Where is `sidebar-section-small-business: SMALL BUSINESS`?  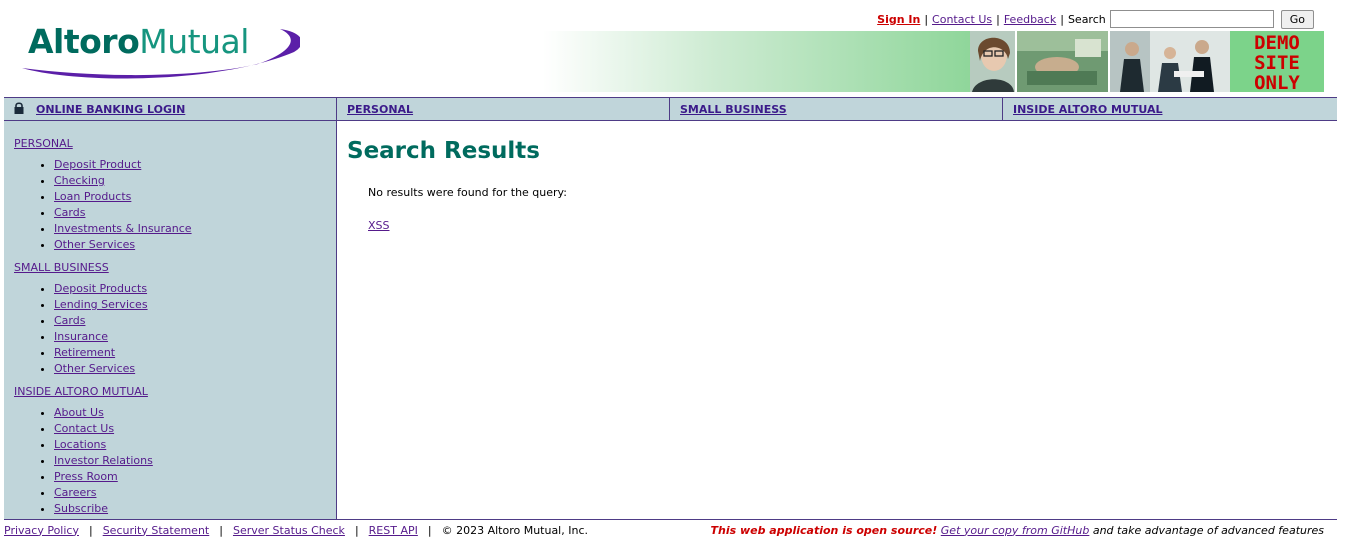 sidebar-section-small-business: SMALL BUSINESS is located at coordinates (175, 267).